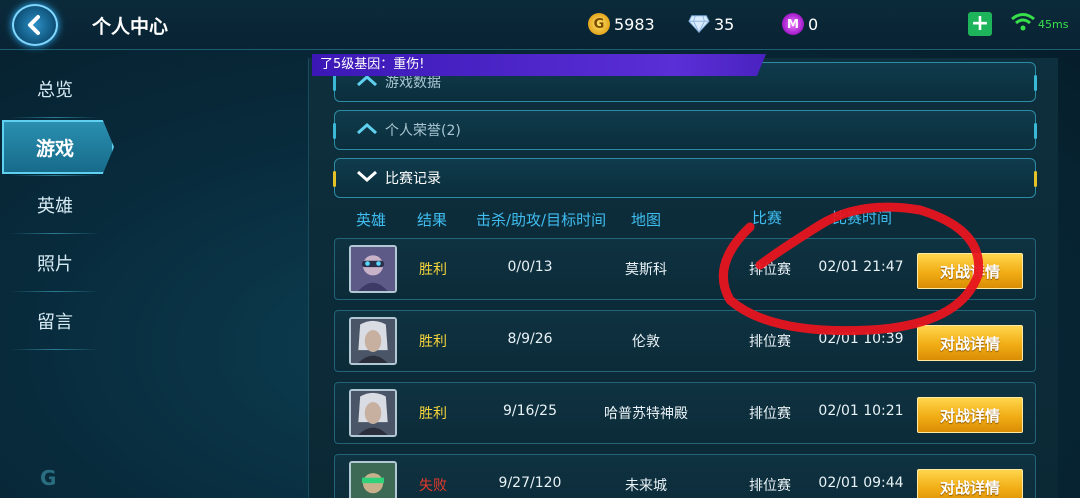 The height and width of the screenshot is (498, 1080). I want to click on match-table-header: 英雄 结果 击杀/助攻/目标时间 地图 比赛 比赛时间, so click(685, 220).